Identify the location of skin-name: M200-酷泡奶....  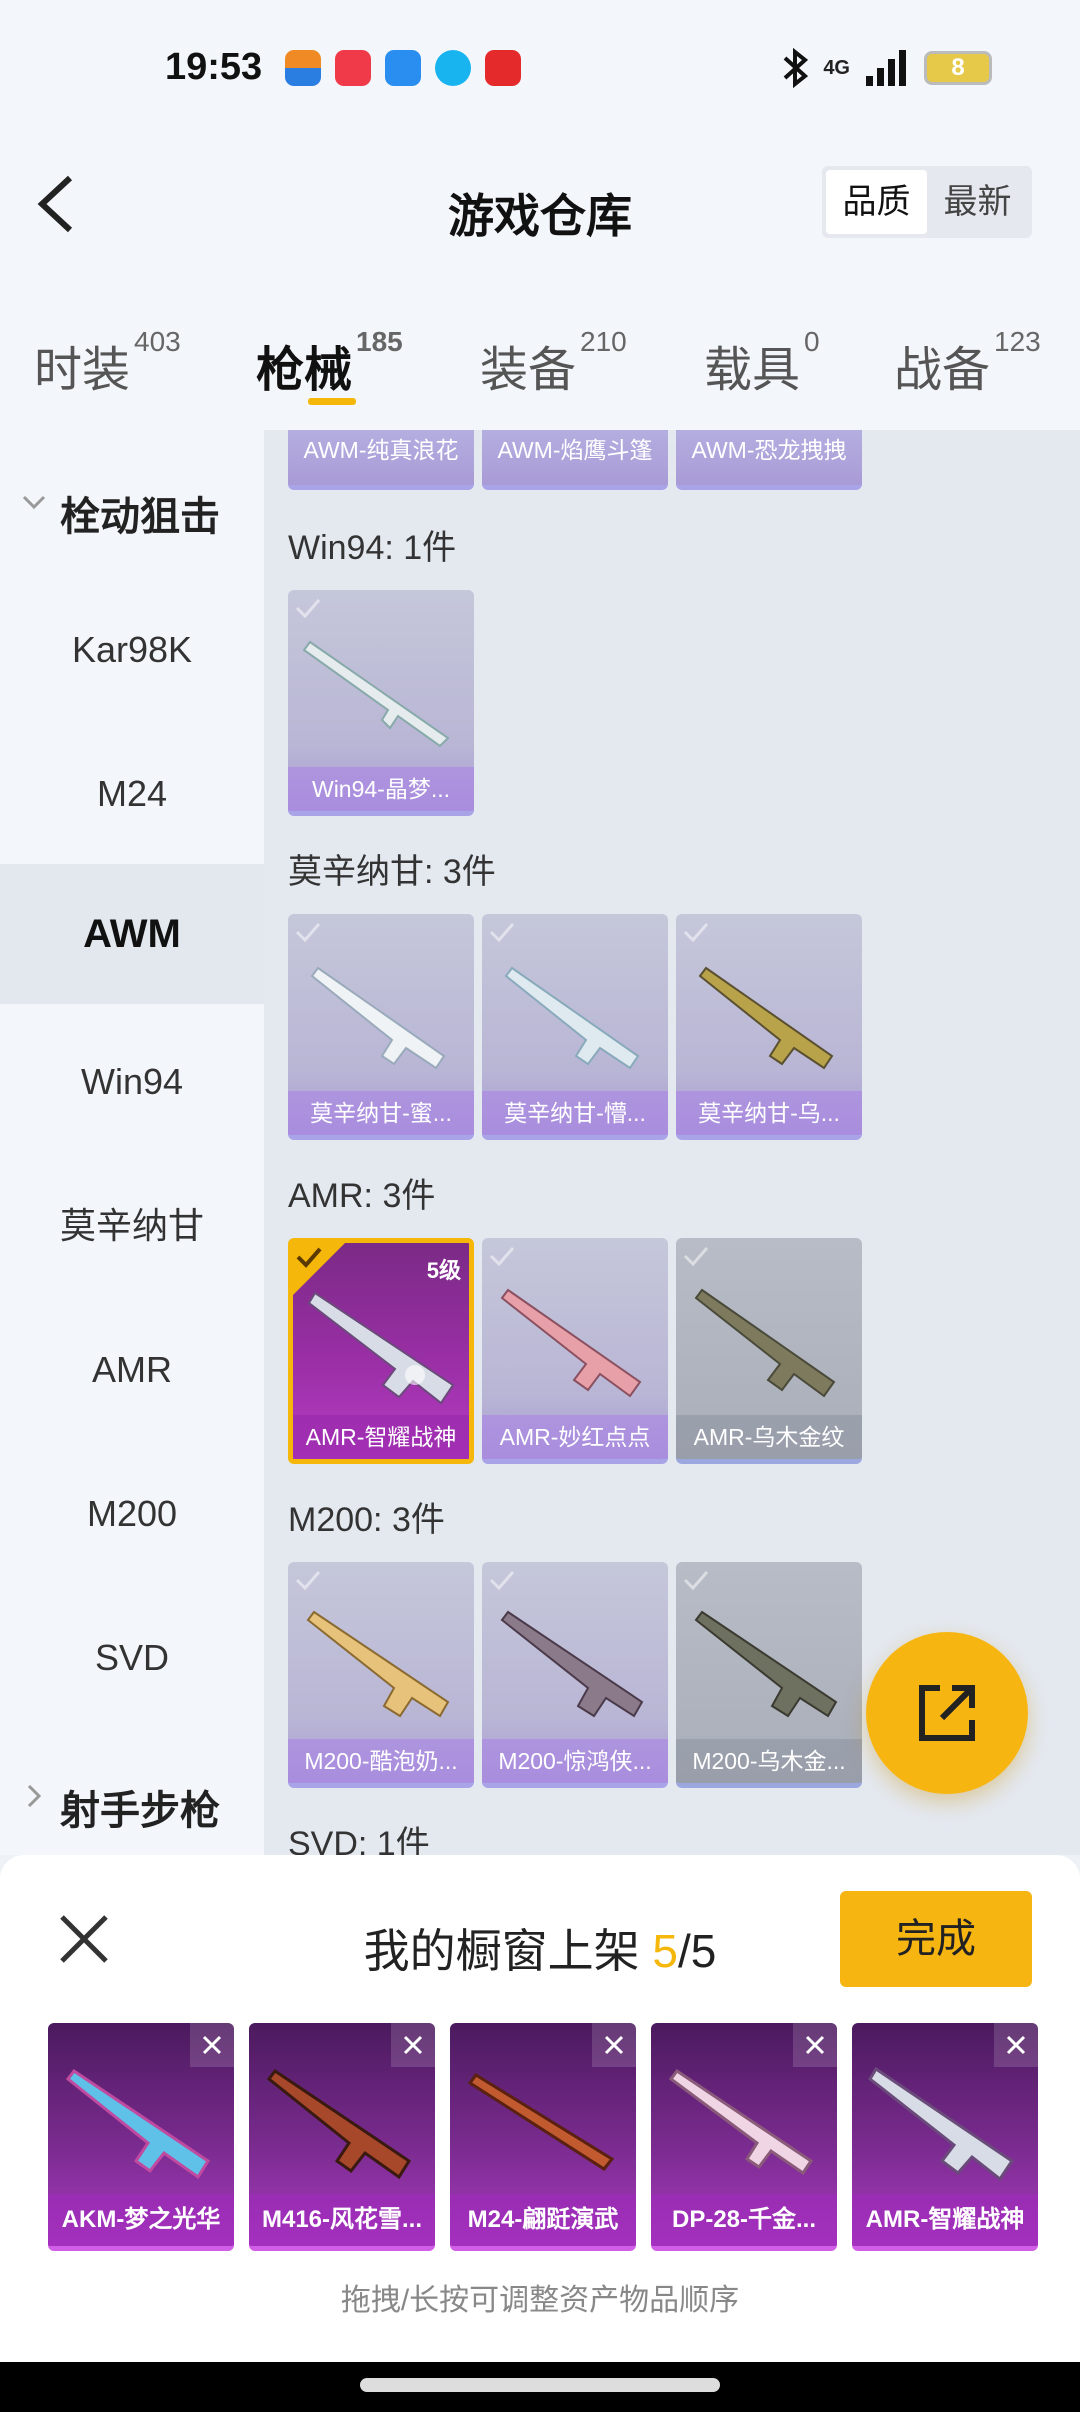
(381, 1761).